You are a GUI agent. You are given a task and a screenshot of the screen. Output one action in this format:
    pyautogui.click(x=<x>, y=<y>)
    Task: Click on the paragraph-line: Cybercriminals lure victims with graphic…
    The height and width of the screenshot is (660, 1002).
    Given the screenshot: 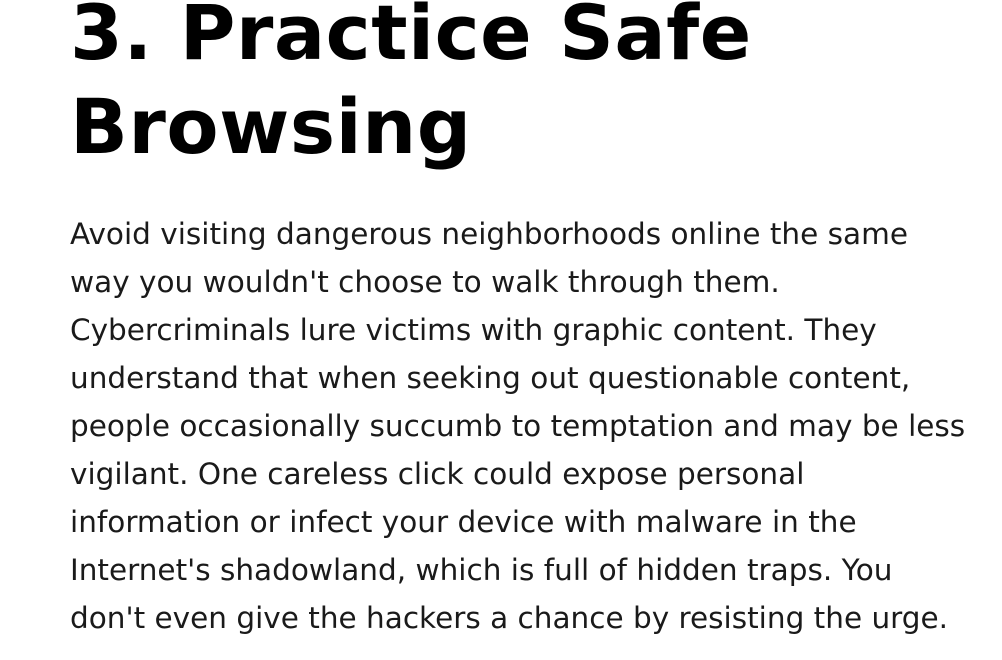 What is the action you would take?
    pyautogui.click(x=473, y=330)
    